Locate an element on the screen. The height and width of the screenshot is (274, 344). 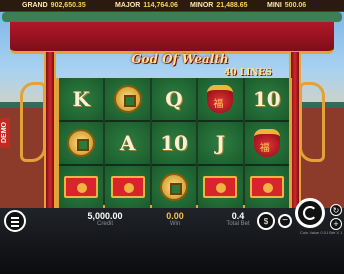
reel-cell: Q is located at coordinates (174, 99).